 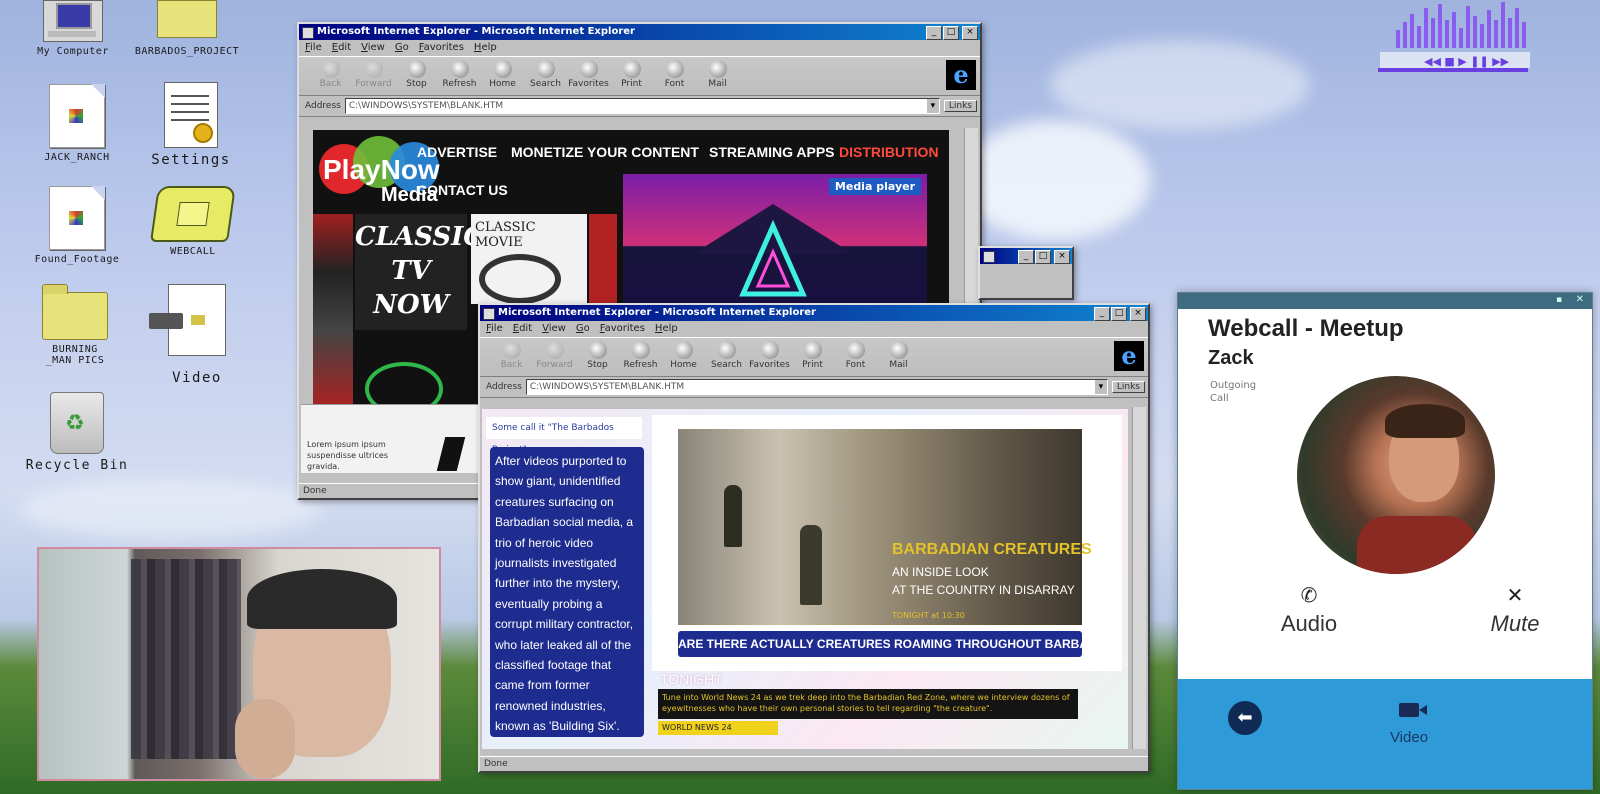 What do you see at coordinates (265, 739) in the screenshot?
I see `hand` at bounding box center [265, 739].